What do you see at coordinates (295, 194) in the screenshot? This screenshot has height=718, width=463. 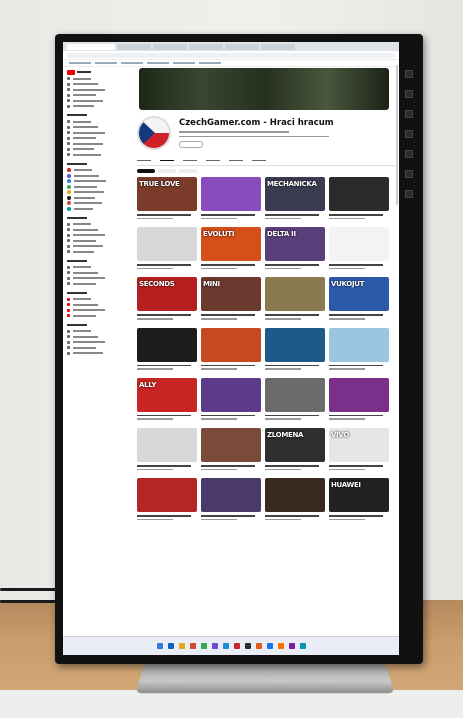 I see `video-thumbnail: MECHANICKA` at bounding box center [295, 194].